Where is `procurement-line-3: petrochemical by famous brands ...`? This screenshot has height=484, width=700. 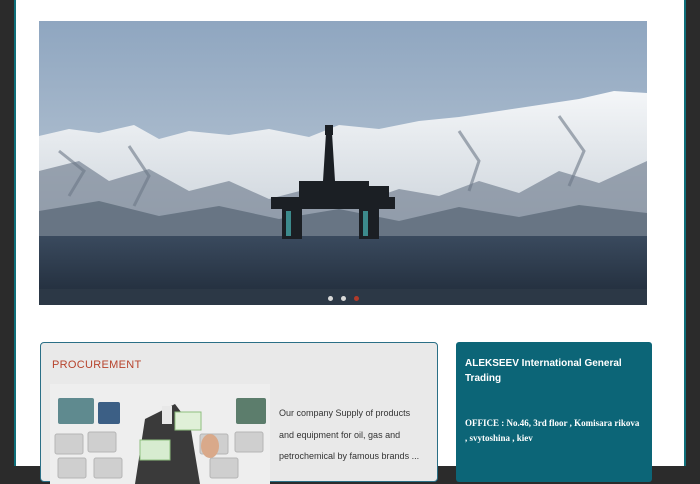
procurement-line-3: petrochemical by famous brands ... is located at coordinates (356, 457).